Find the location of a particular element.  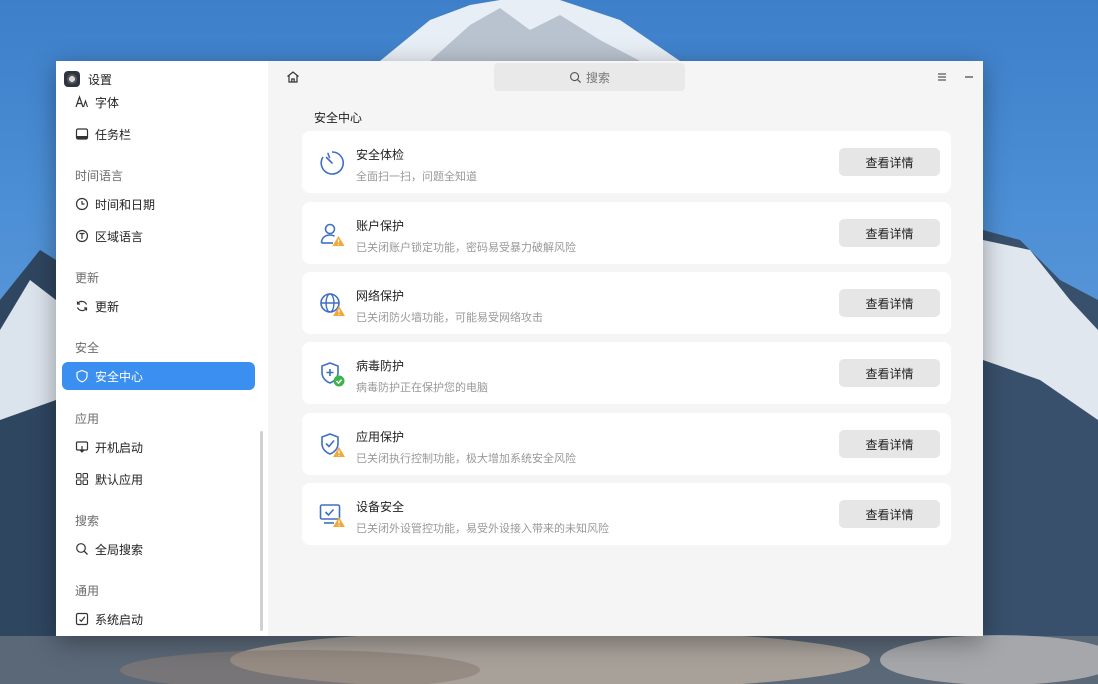

card-account-protection: 账户保护 已关闭账户锁定功能，密码易受暴力破解风险 查看详情 is located at coordinates (626, 233).